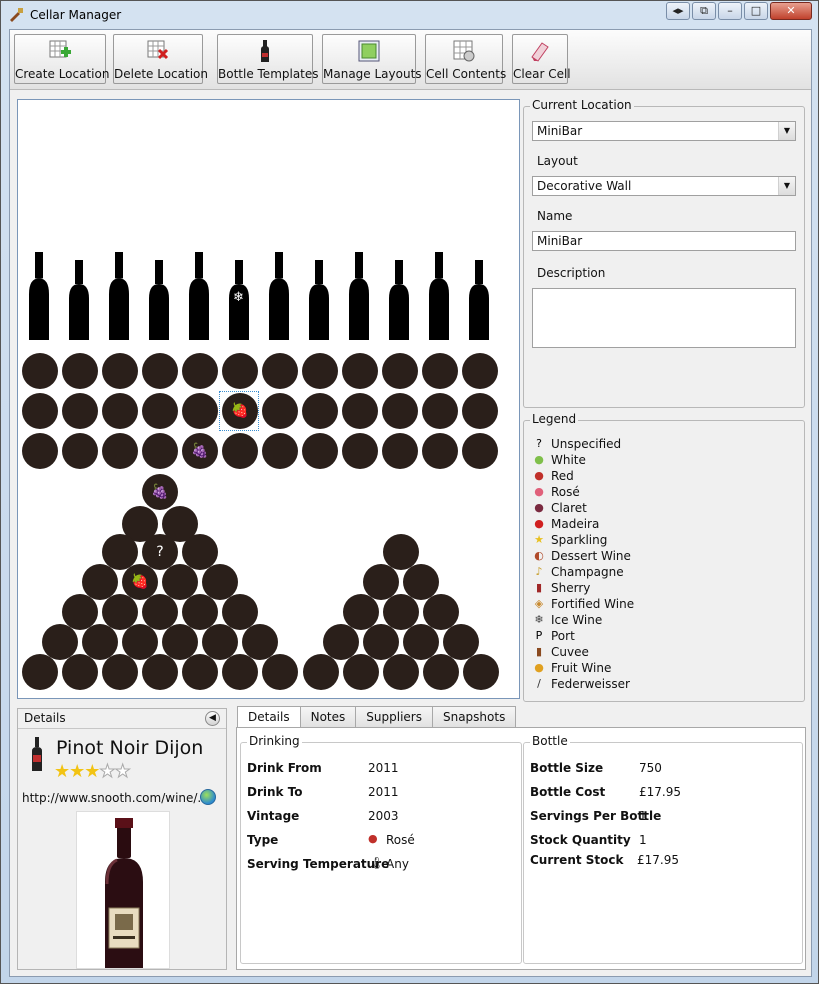 The height and width of the screenshot is (984, 819). What do you see at coordinates (466, 59) in the screenshot?
I see `cell-contents-button: Cell Contents` at bounding box center [466, 59].